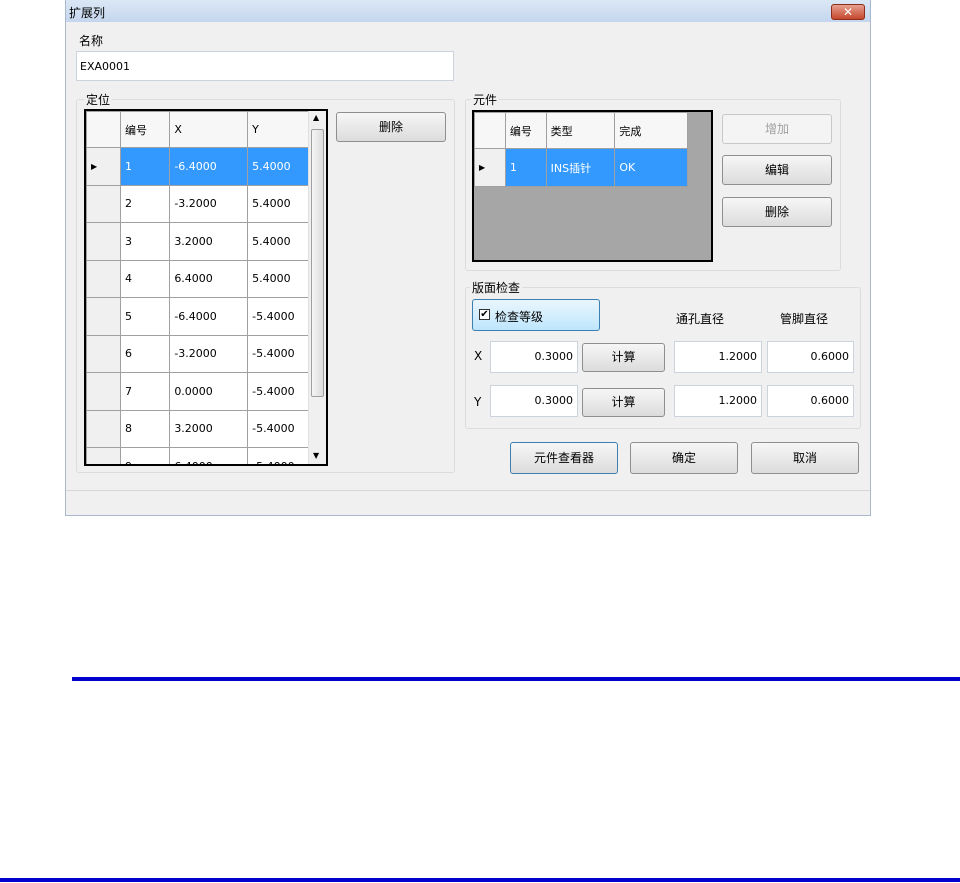 The height and width of the screenshot is (883, 960). I want to click on add-component-label: 增加, so click(776, 129).